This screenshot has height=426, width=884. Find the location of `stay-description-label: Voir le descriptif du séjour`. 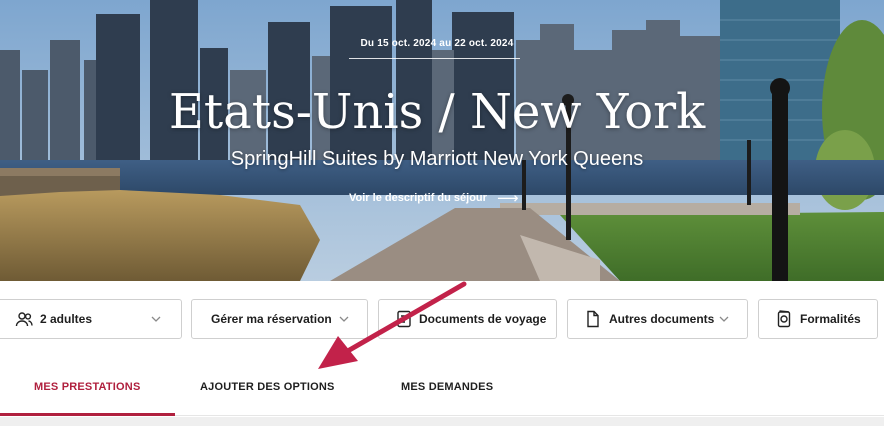

stay-description-label: Voir le descriptif du séjour is located at coordinates (418, 198).